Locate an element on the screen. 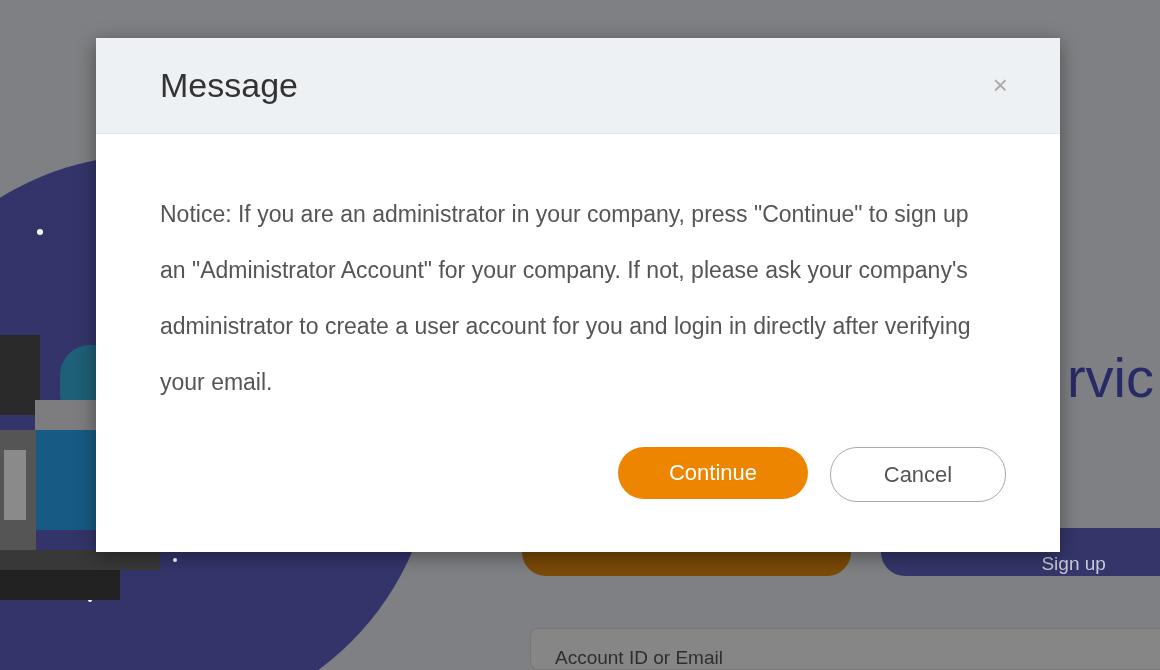 The width and height of the screenshot is (1160, 670). page-heading: rvic is located at coordinates (1110, 378).